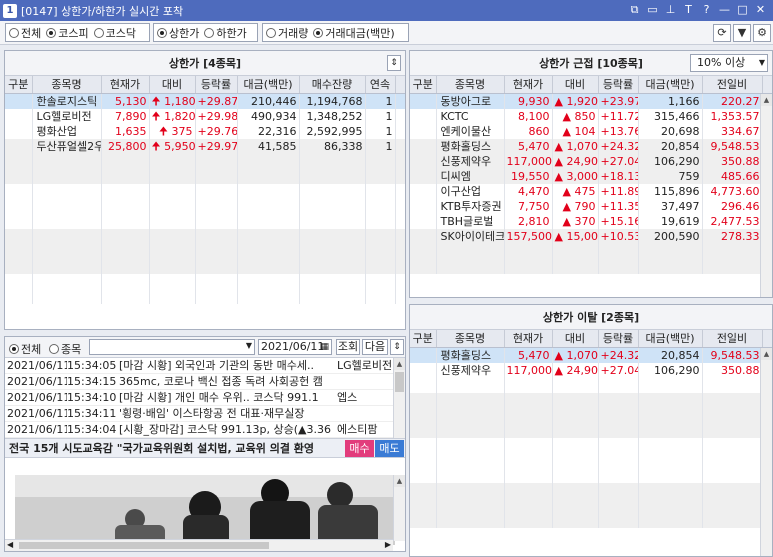  I want to click on price-cell: 8,100, so click(528, 116).